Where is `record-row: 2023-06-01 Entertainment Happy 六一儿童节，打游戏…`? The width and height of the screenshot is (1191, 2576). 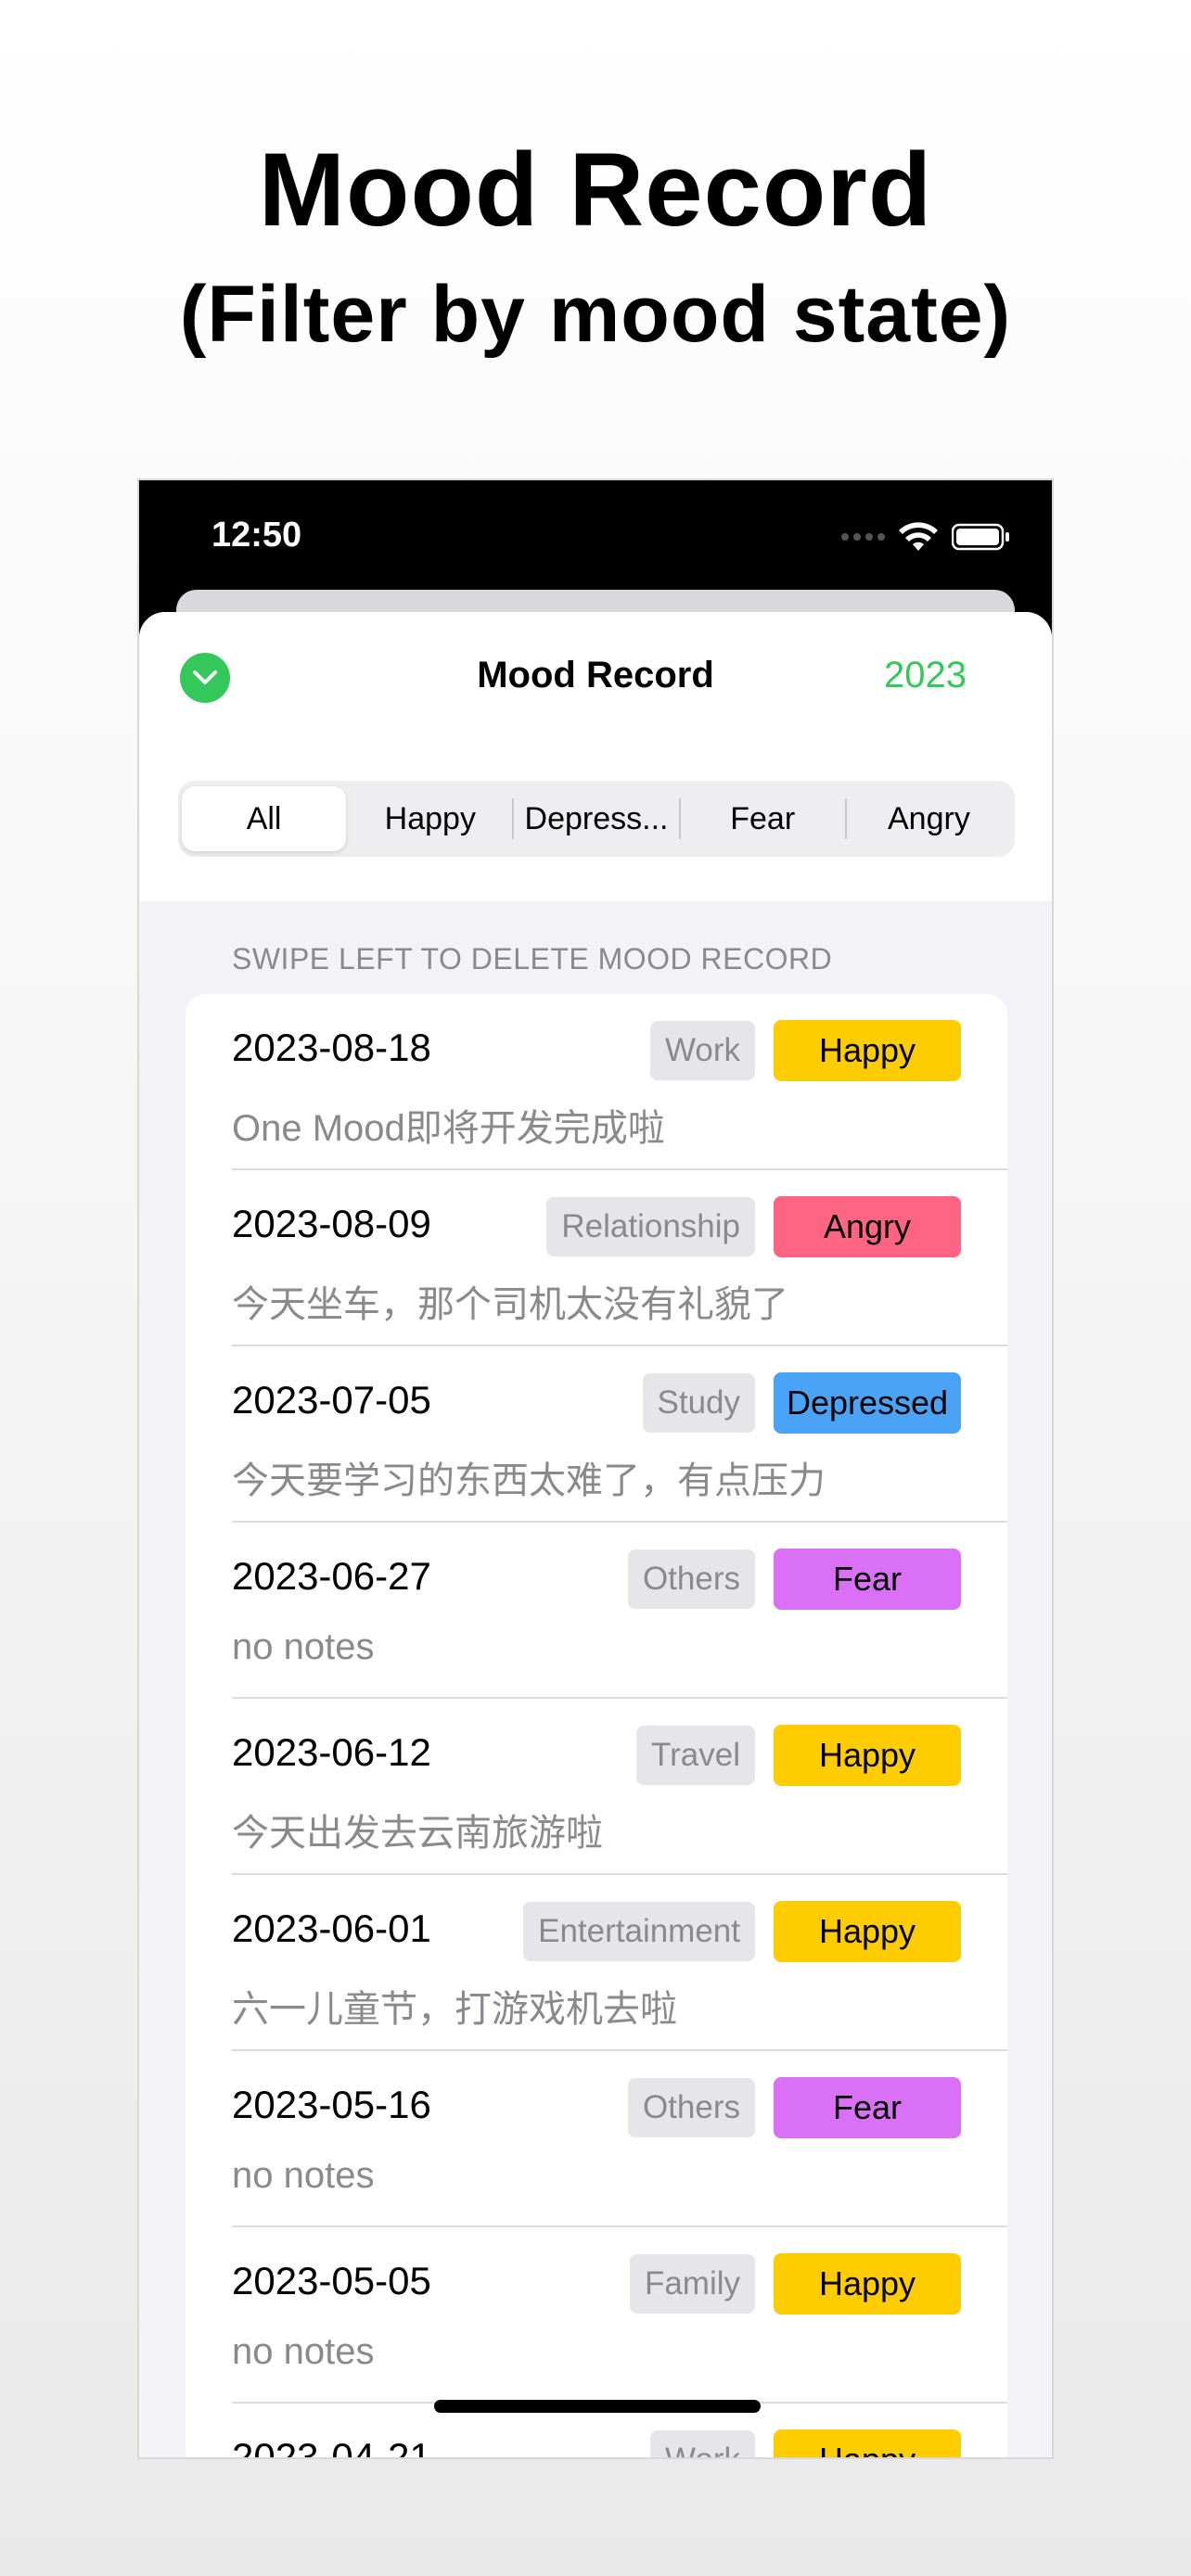
record-row: 2023-06-01 Entertainment Happy 六一儿童节，打游戏… is located at coordinates (597, 1963).